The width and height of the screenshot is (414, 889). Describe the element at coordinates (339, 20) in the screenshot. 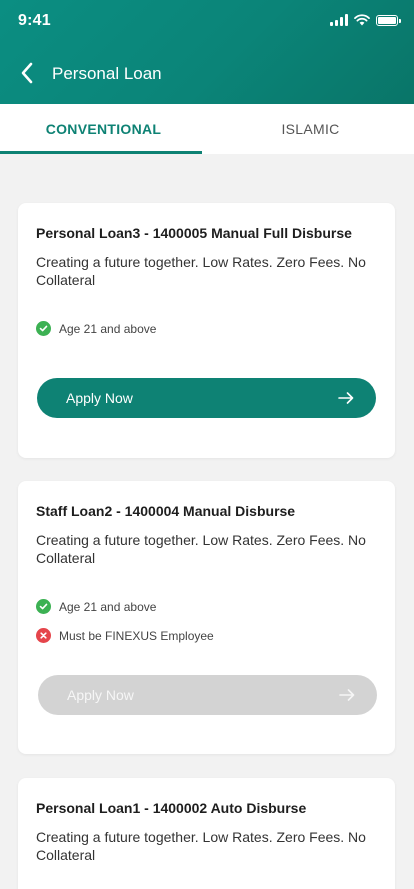

I see `cellular-signal-icon` at that location.